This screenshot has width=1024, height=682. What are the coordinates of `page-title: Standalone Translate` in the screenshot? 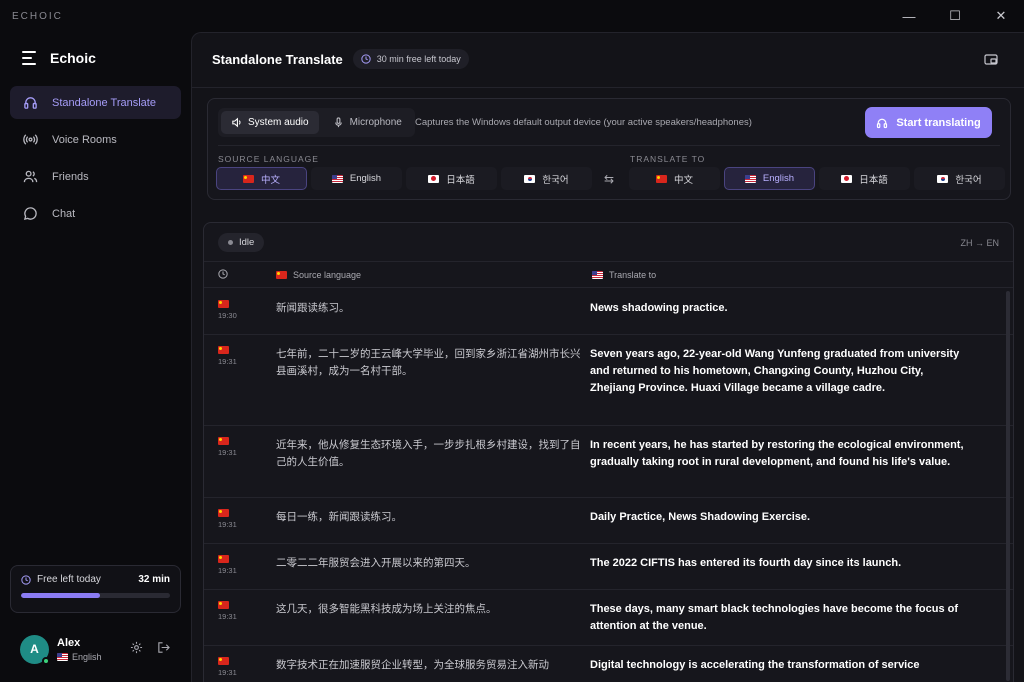 It's located at (277, 59).